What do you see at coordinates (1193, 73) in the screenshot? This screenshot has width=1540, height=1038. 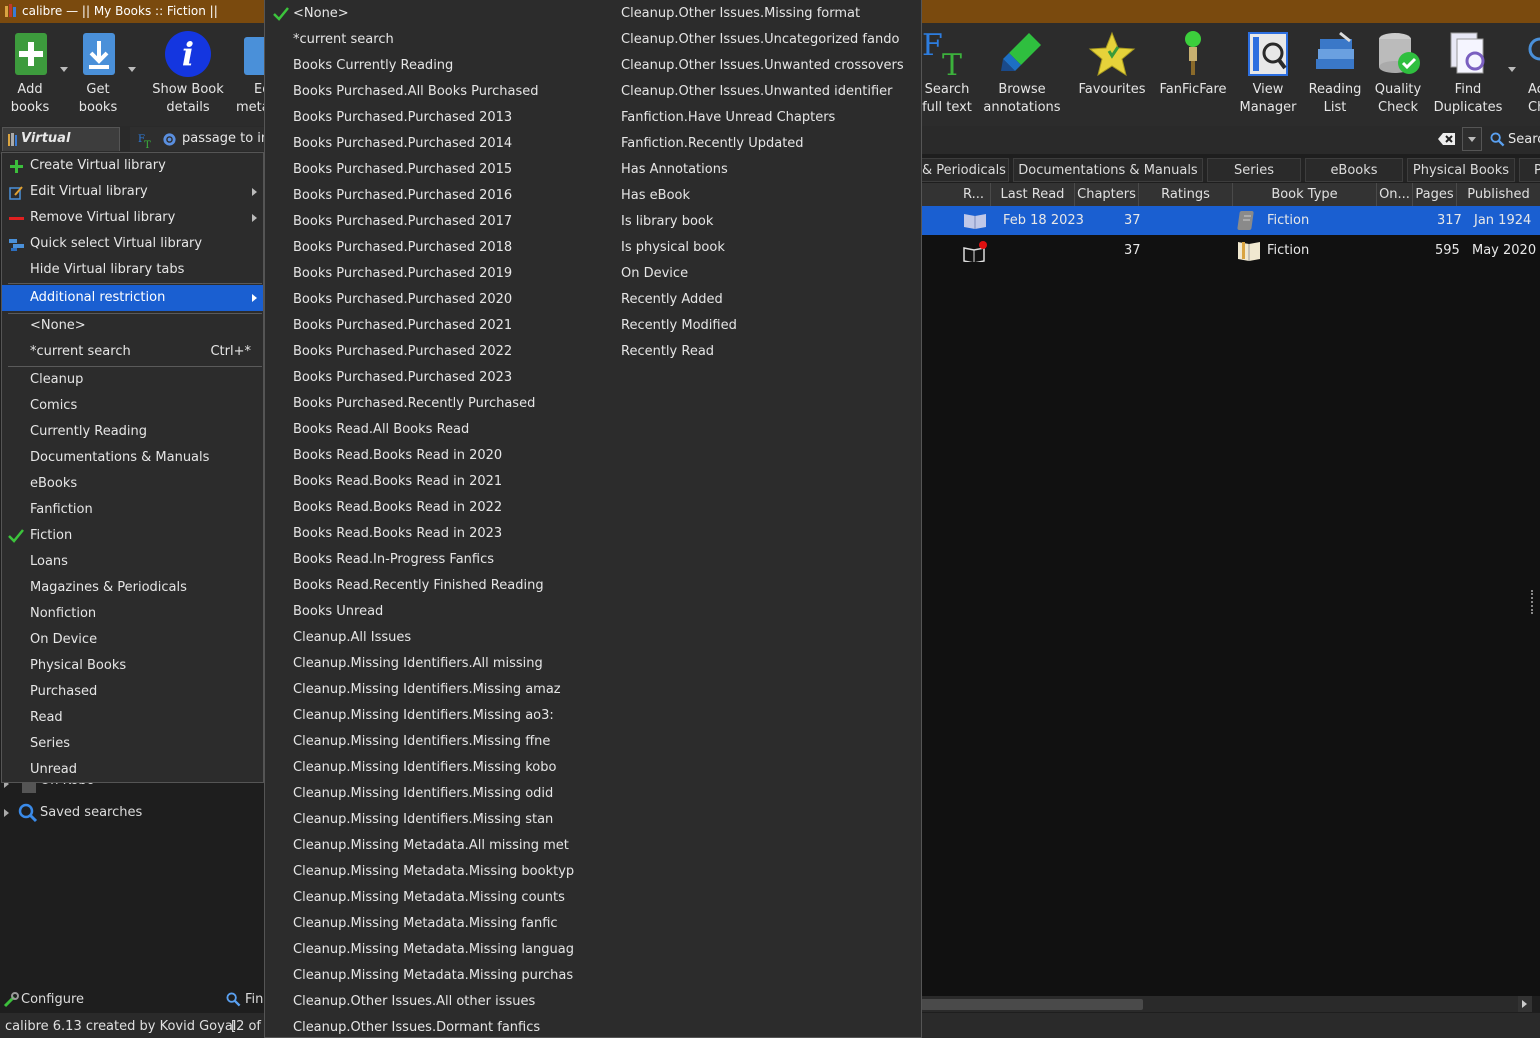 I see `fanficfare-button: FanFicFare` at bounding box center [1193, 73].